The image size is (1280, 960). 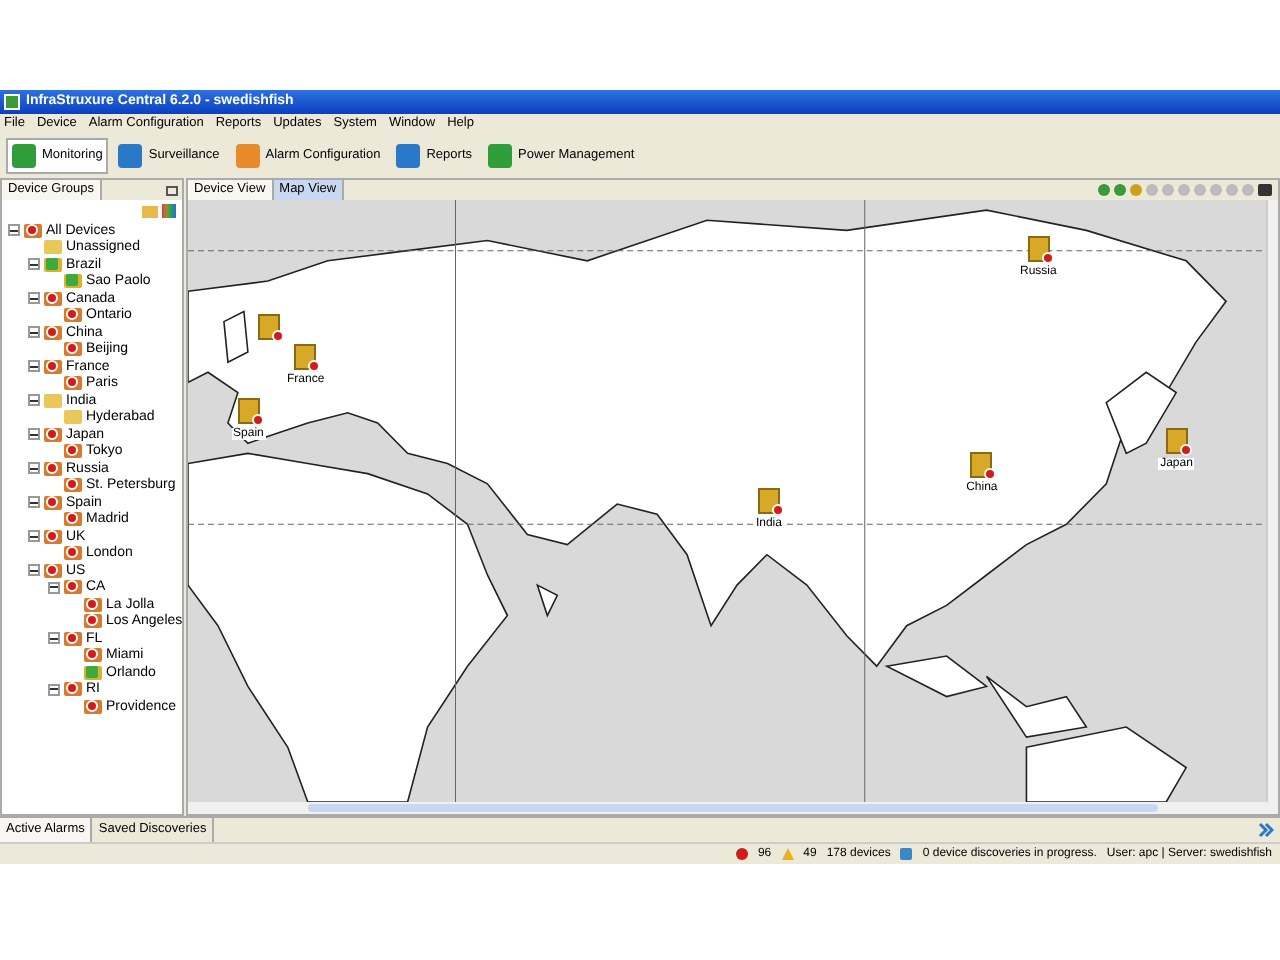 I want to click on critical-alarm-icon, so click(x=741, y=854).